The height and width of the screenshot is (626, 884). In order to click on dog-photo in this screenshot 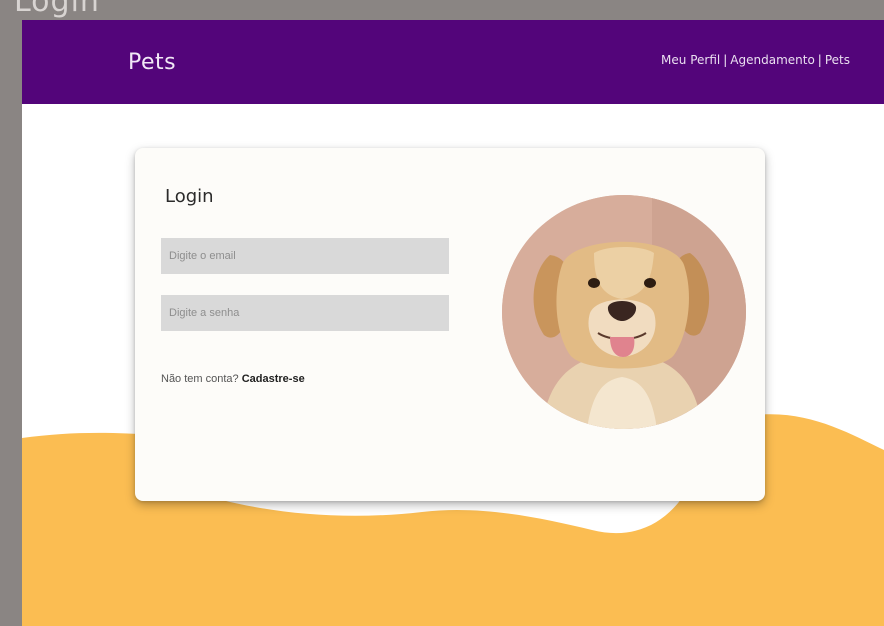, I will do `click(624, 312)`.